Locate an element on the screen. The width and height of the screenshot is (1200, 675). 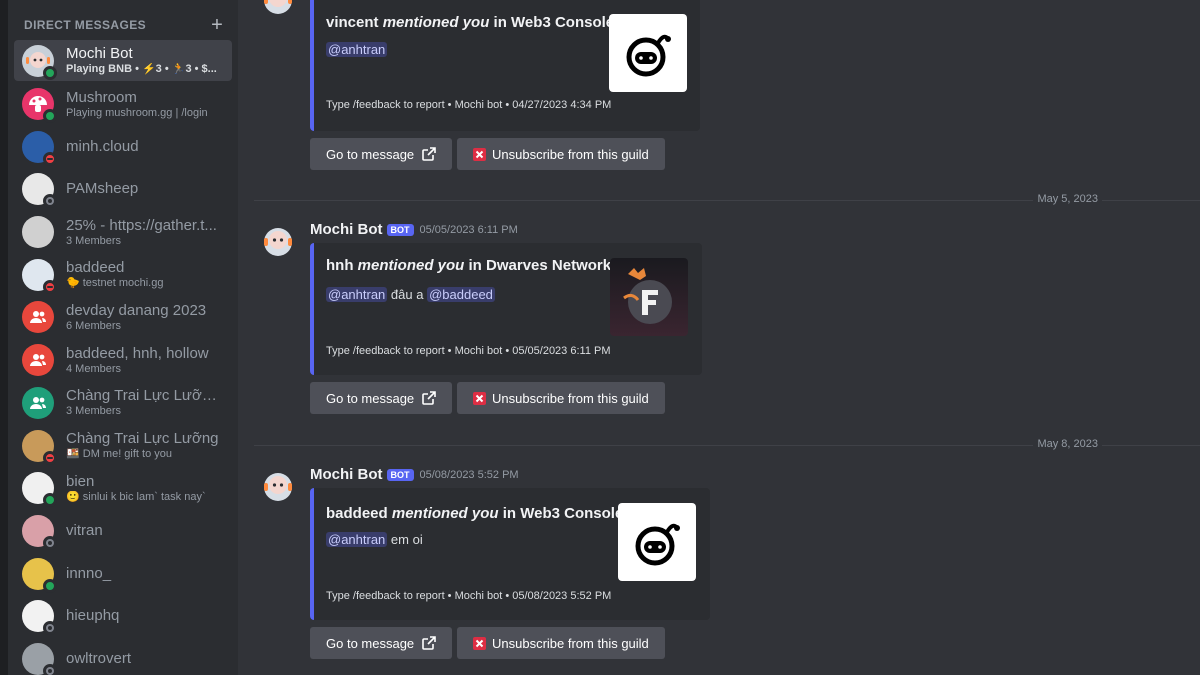
dm-item: Chàng Trai Lực Lưỡng,... 3 Members is located at coordinates (123, 403).